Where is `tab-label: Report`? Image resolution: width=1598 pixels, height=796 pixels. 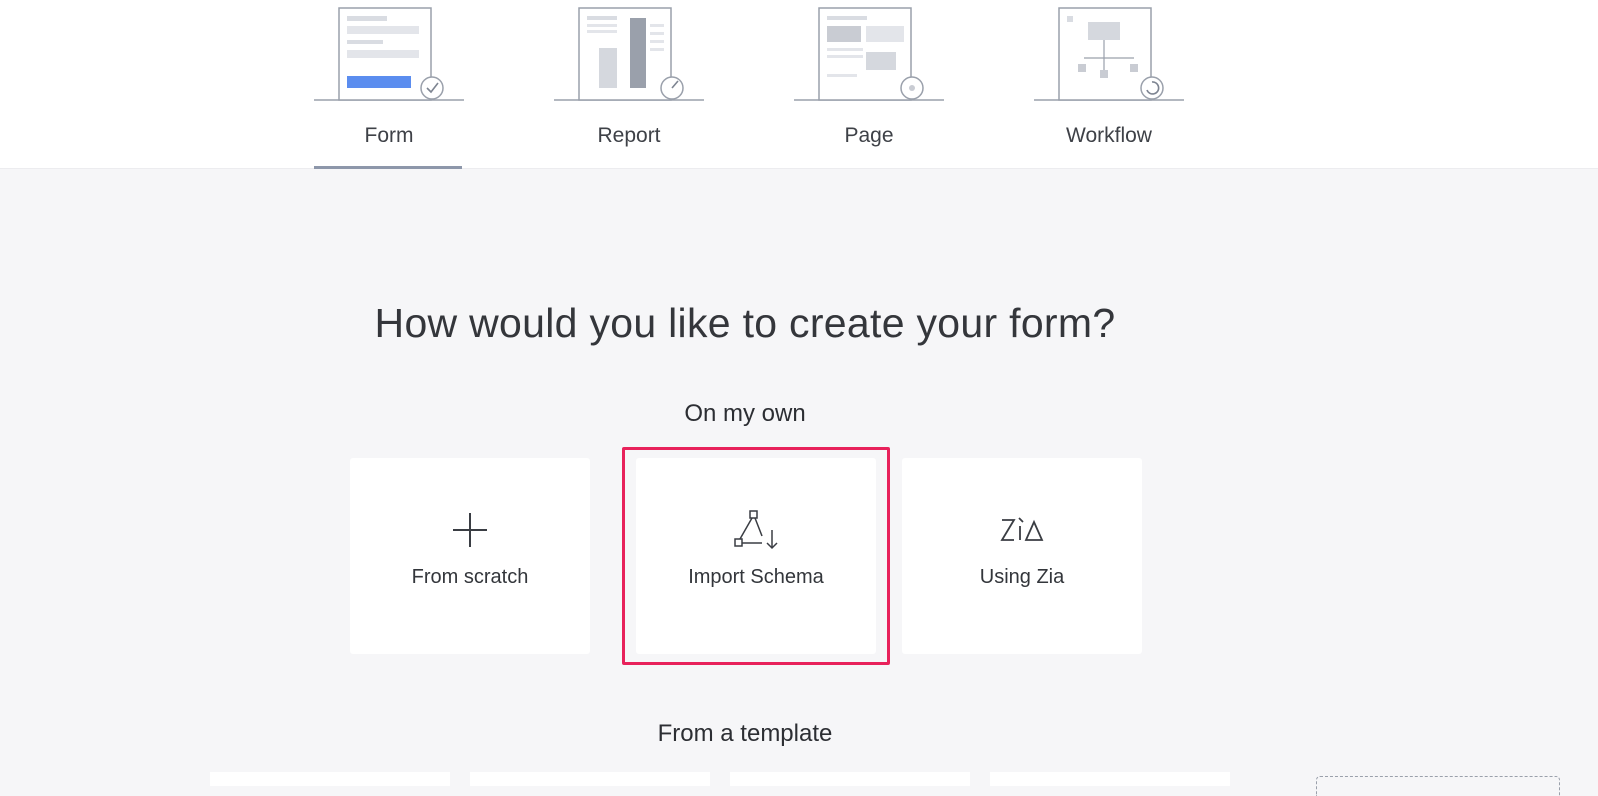 tab-label: Report is located at coordinates (629, 135).